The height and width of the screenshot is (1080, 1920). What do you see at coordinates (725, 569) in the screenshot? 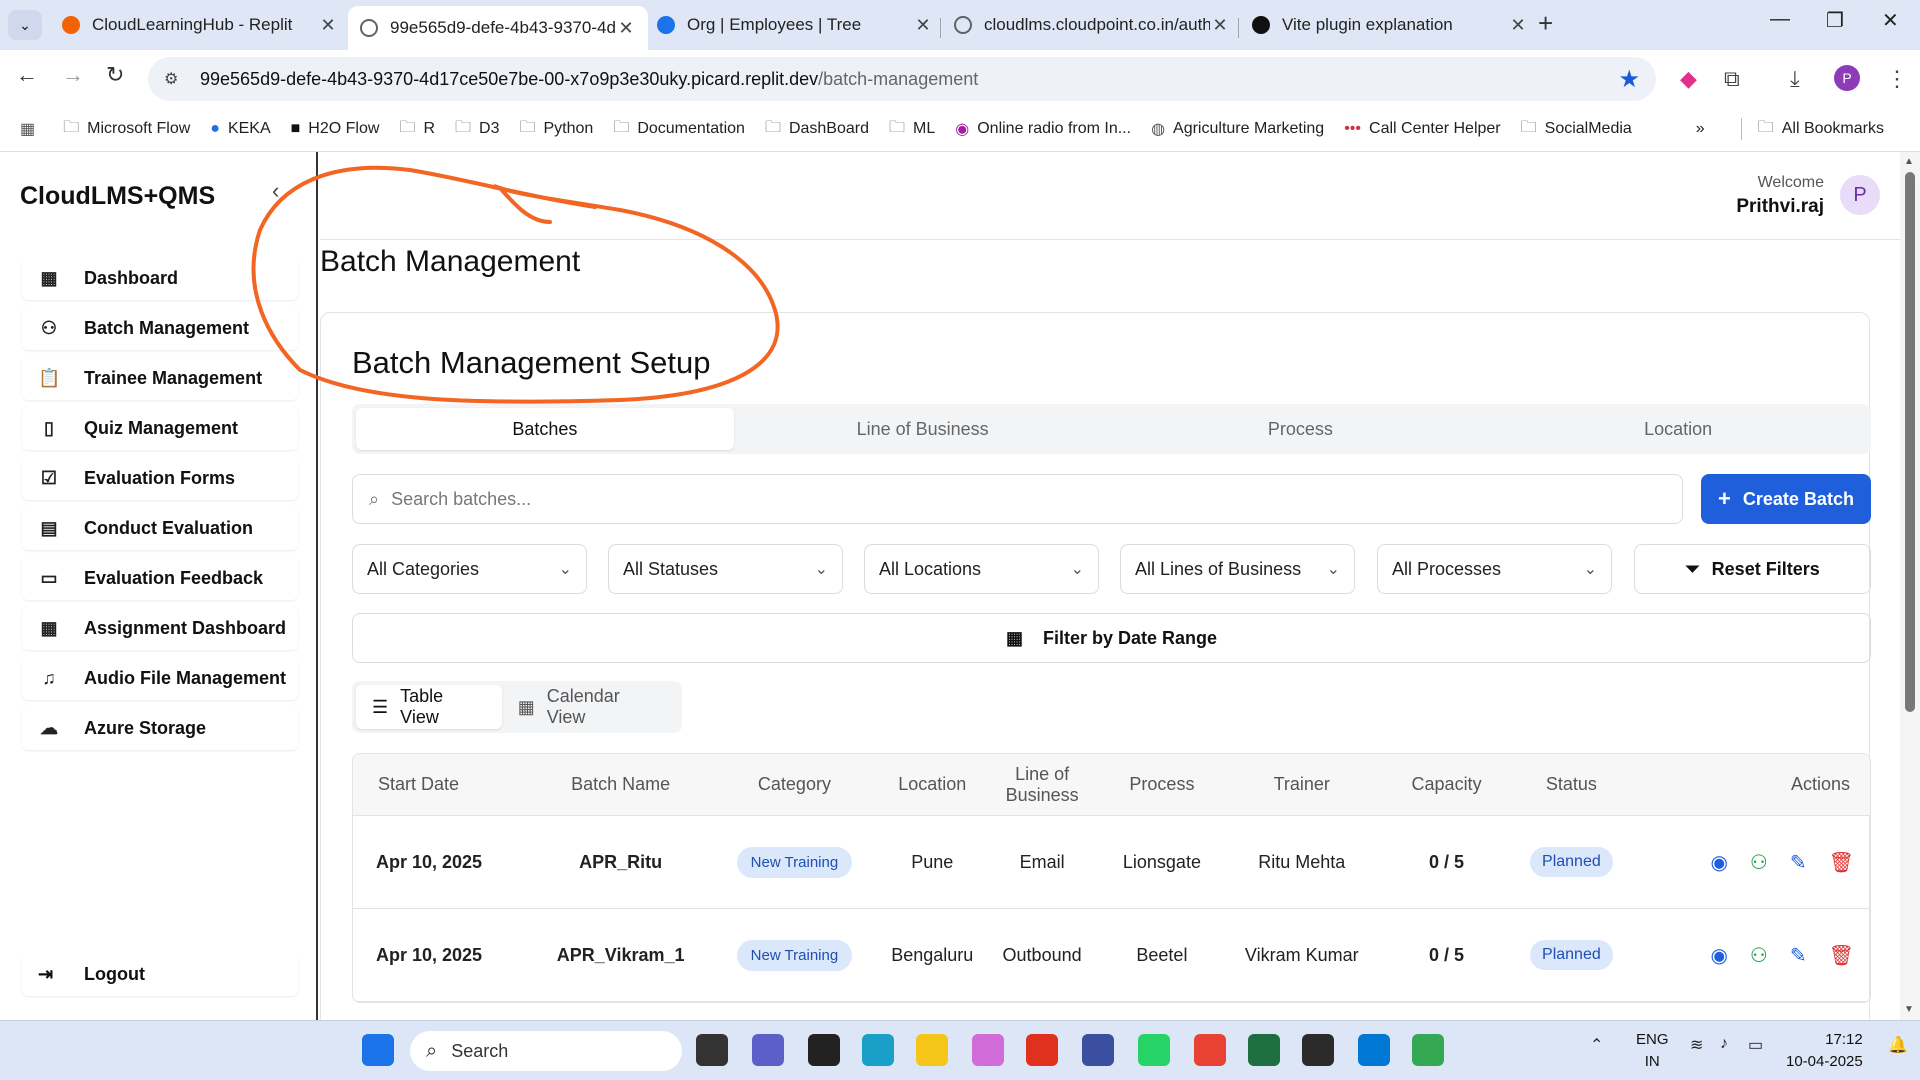
I see `status-filter: All Statuses ⌄` at bounding box center [725, 569].